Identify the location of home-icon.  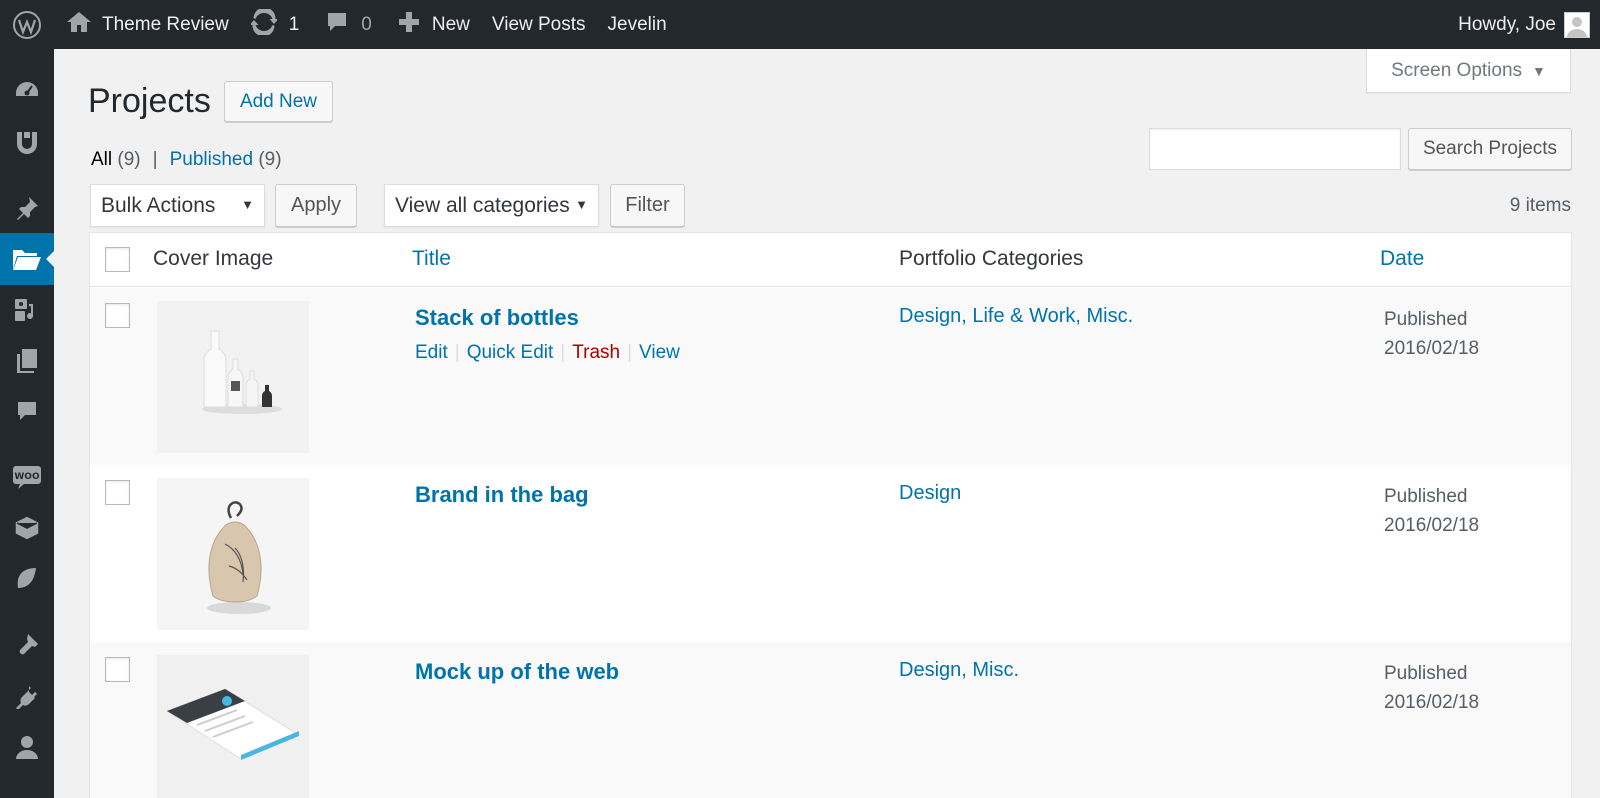
(79, 25).